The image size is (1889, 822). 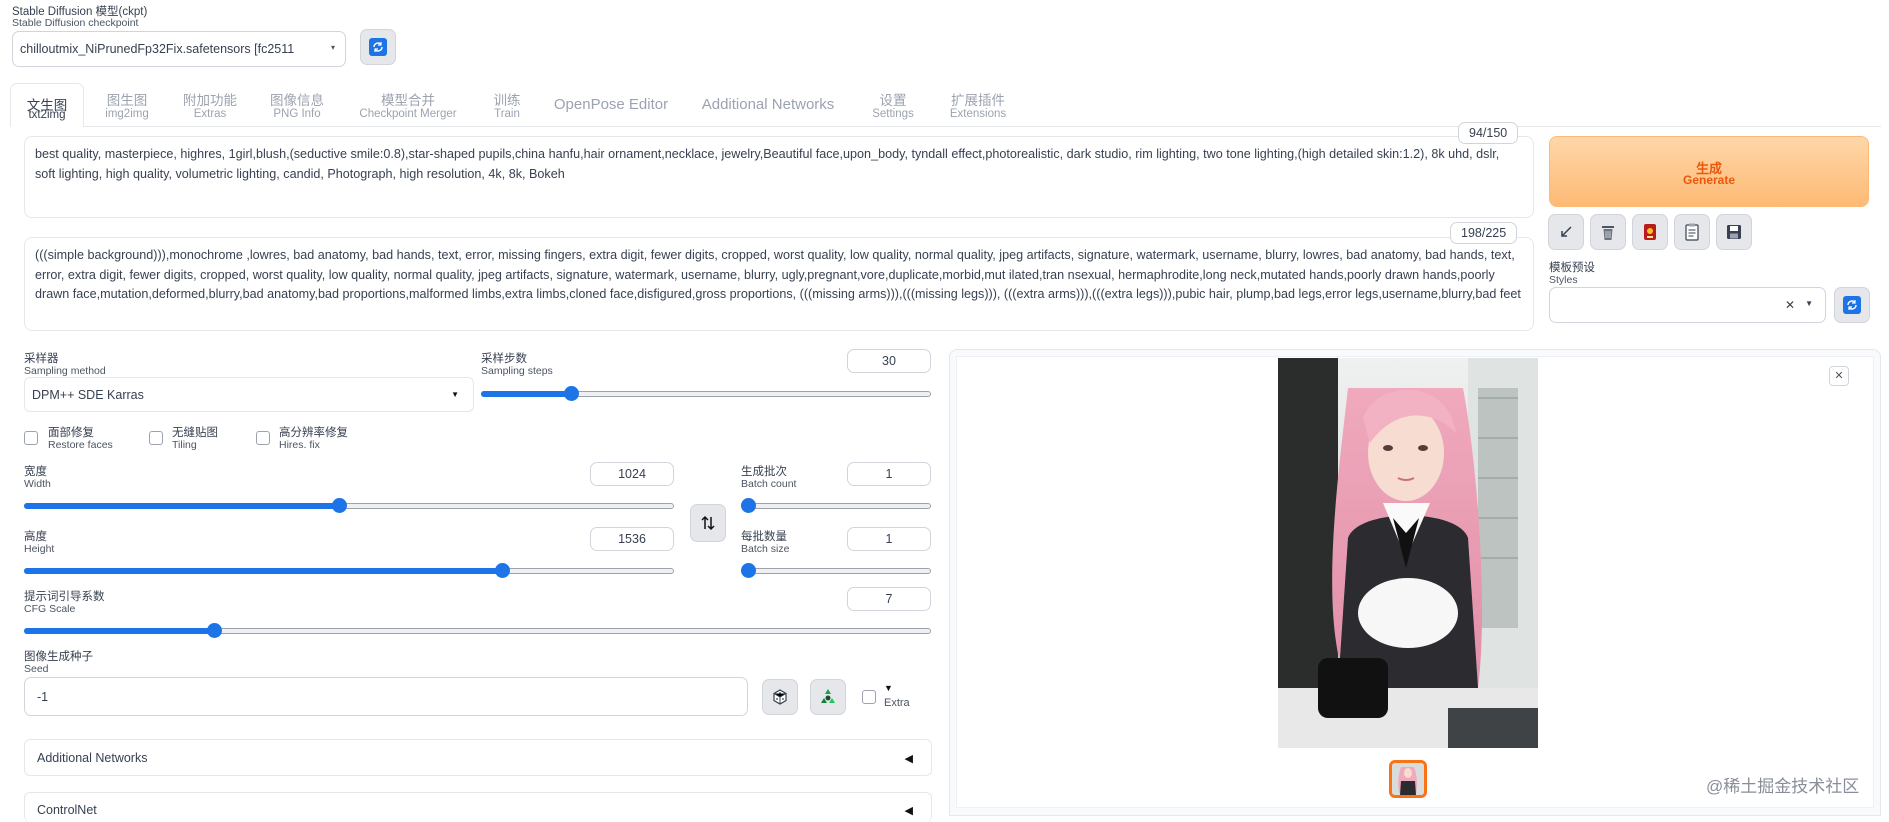 I want to click on generate-label-en: Generate, so click(x=1709, y=180).